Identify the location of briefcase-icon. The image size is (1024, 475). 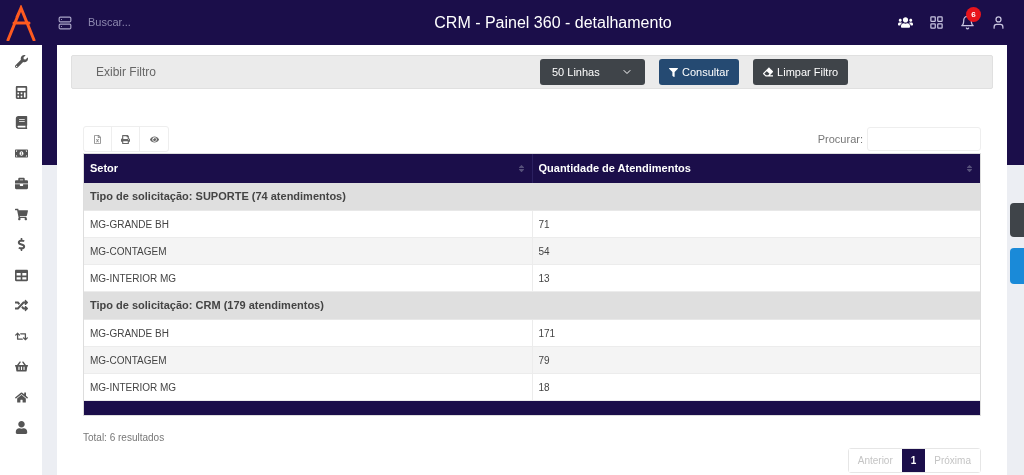
(21, 183).